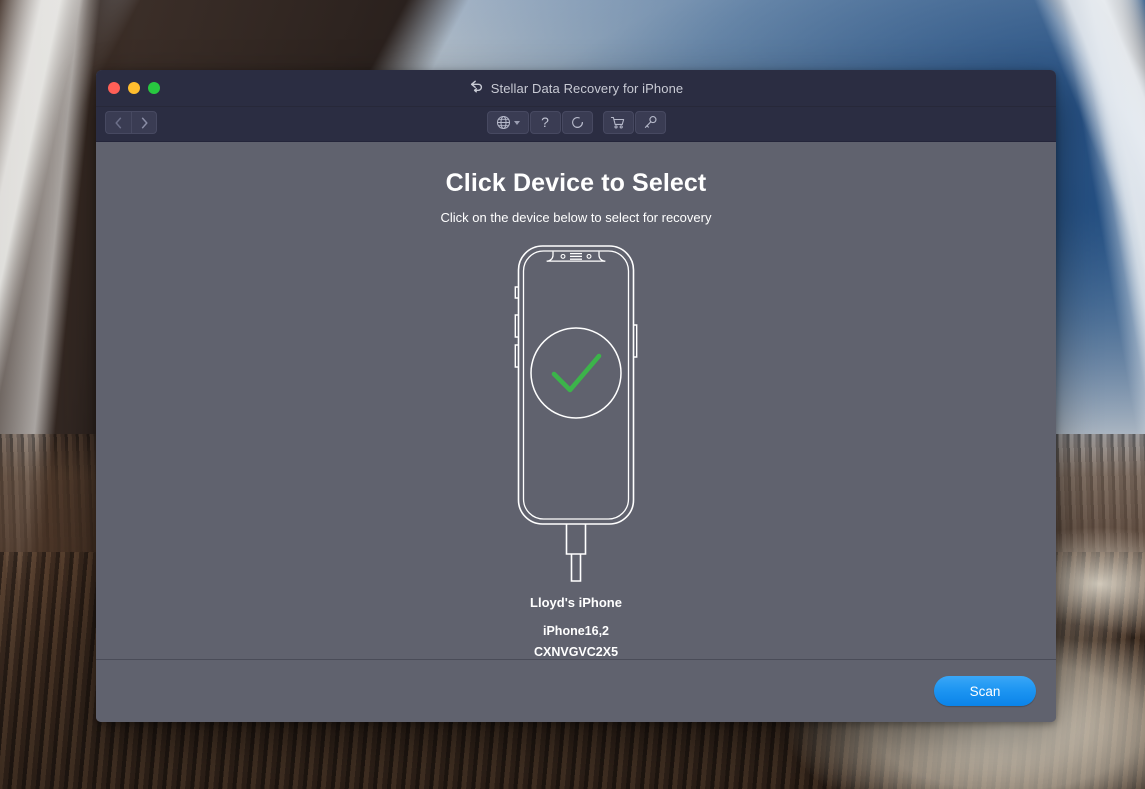 This screenshot has width=1145, height=789. I want to click on window-title-group: Stellar Data Recovery for iPhone, so click(576, 88).